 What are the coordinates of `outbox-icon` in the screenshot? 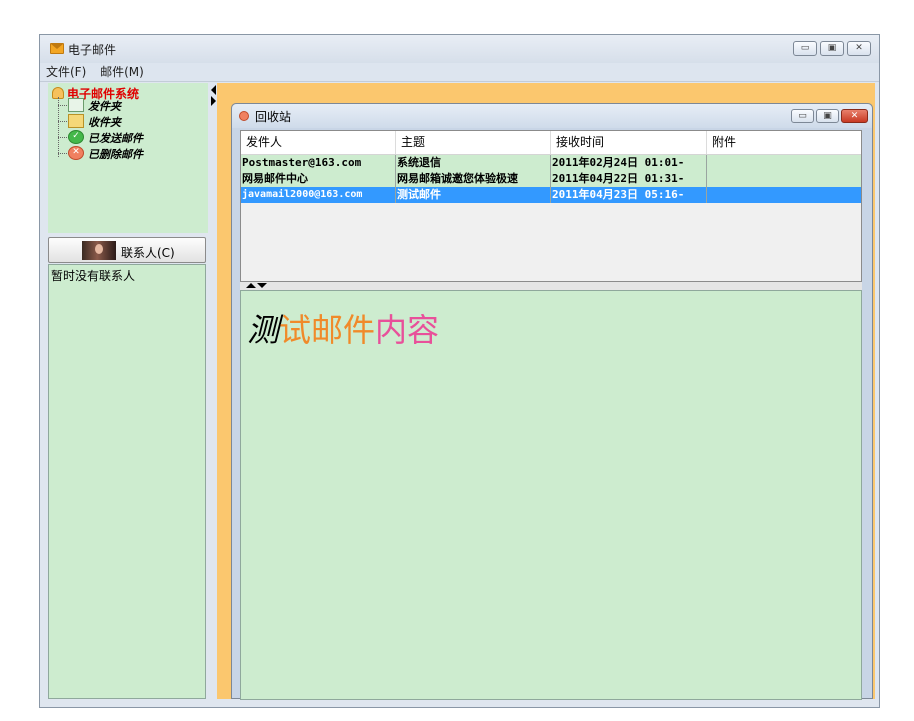 It's located at (76, 105).